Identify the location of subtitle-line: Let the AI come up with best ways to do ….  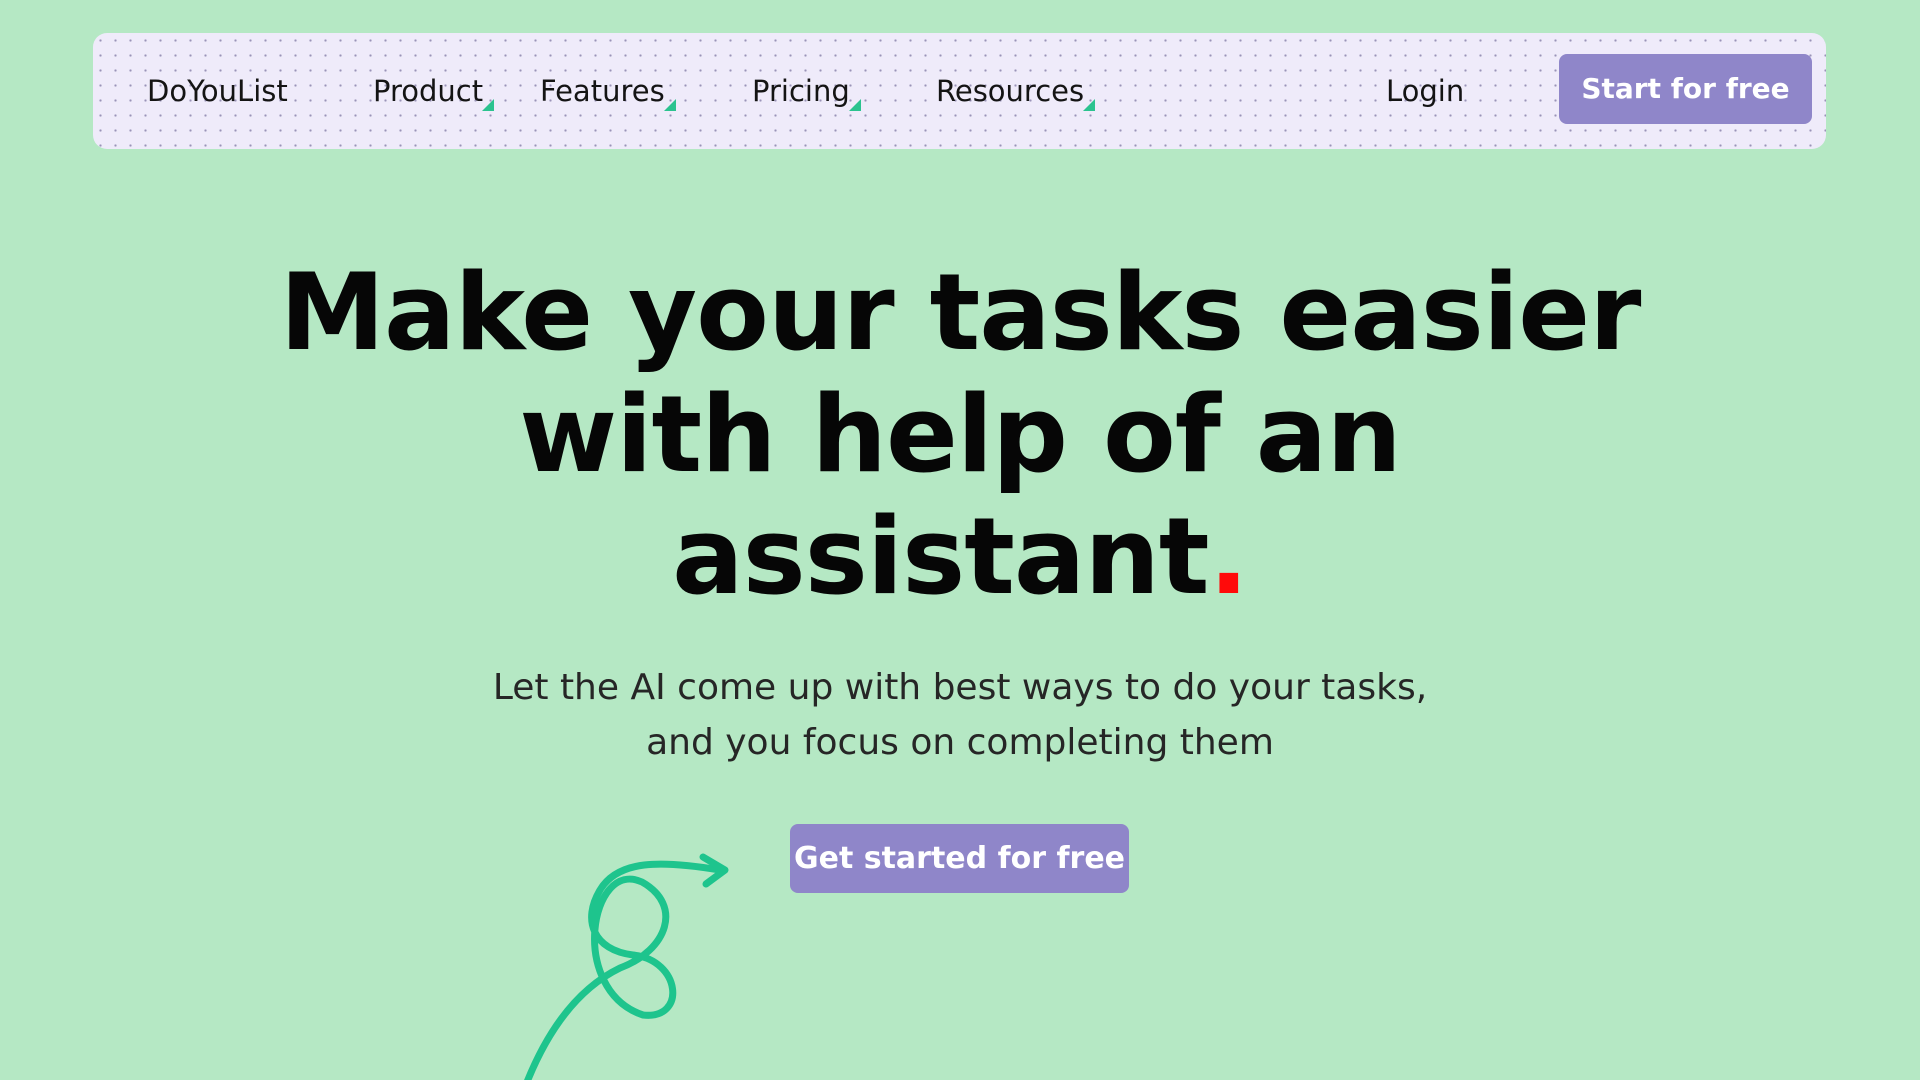
(960, 687).